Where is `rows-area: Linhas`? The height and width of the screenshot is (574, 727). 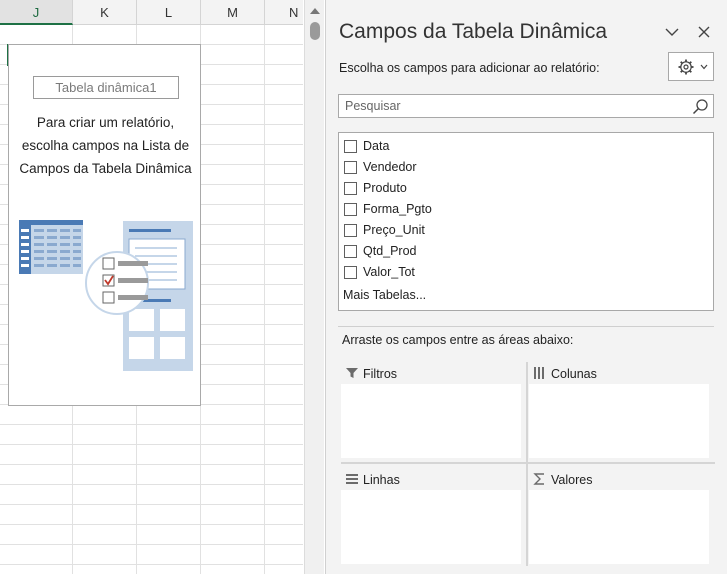 rows-area: Linhas is located at coordinates (431, 516).